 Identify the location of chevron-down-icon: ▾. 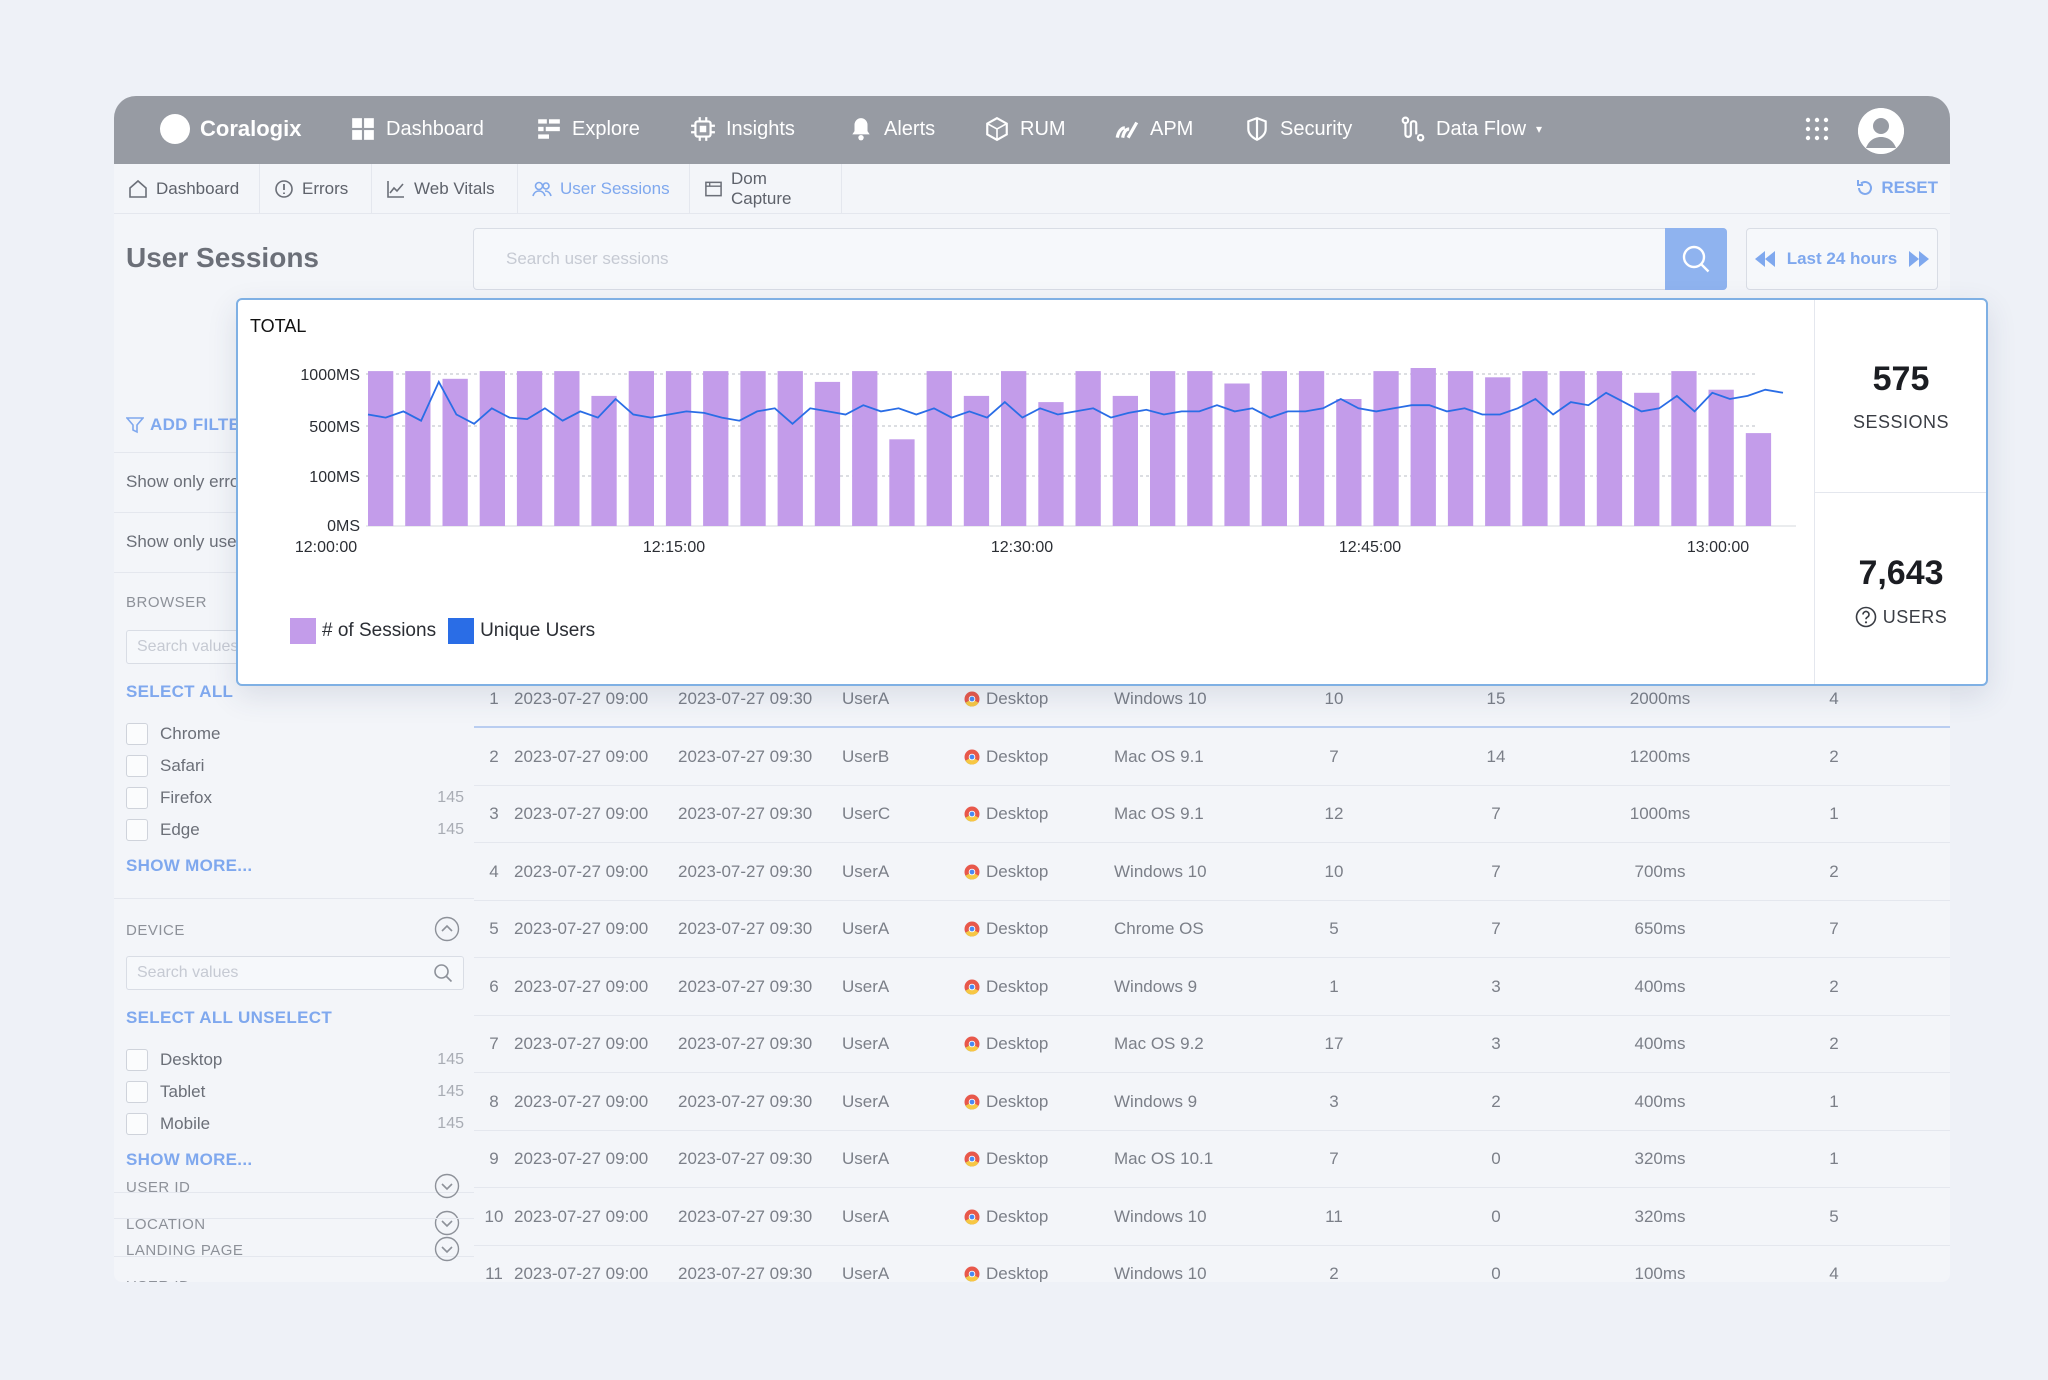
(1539, 129).